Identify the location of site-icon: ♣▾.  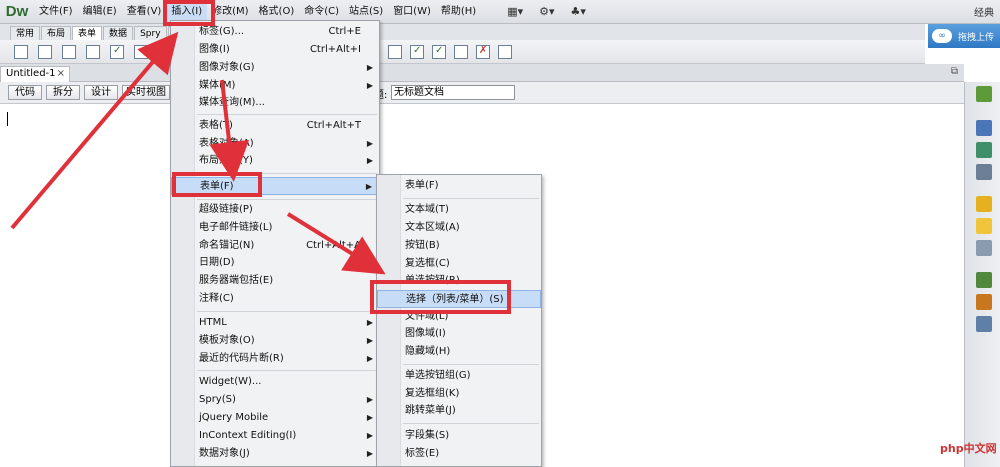
(578, 11).